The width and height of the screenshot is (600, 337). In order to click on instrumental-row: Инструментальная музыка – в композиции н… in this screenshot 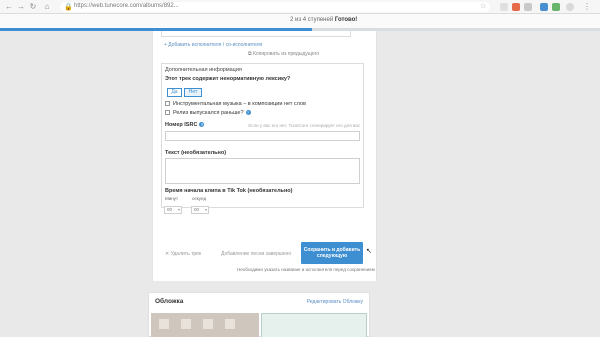, I will do `click(235, 104)`.